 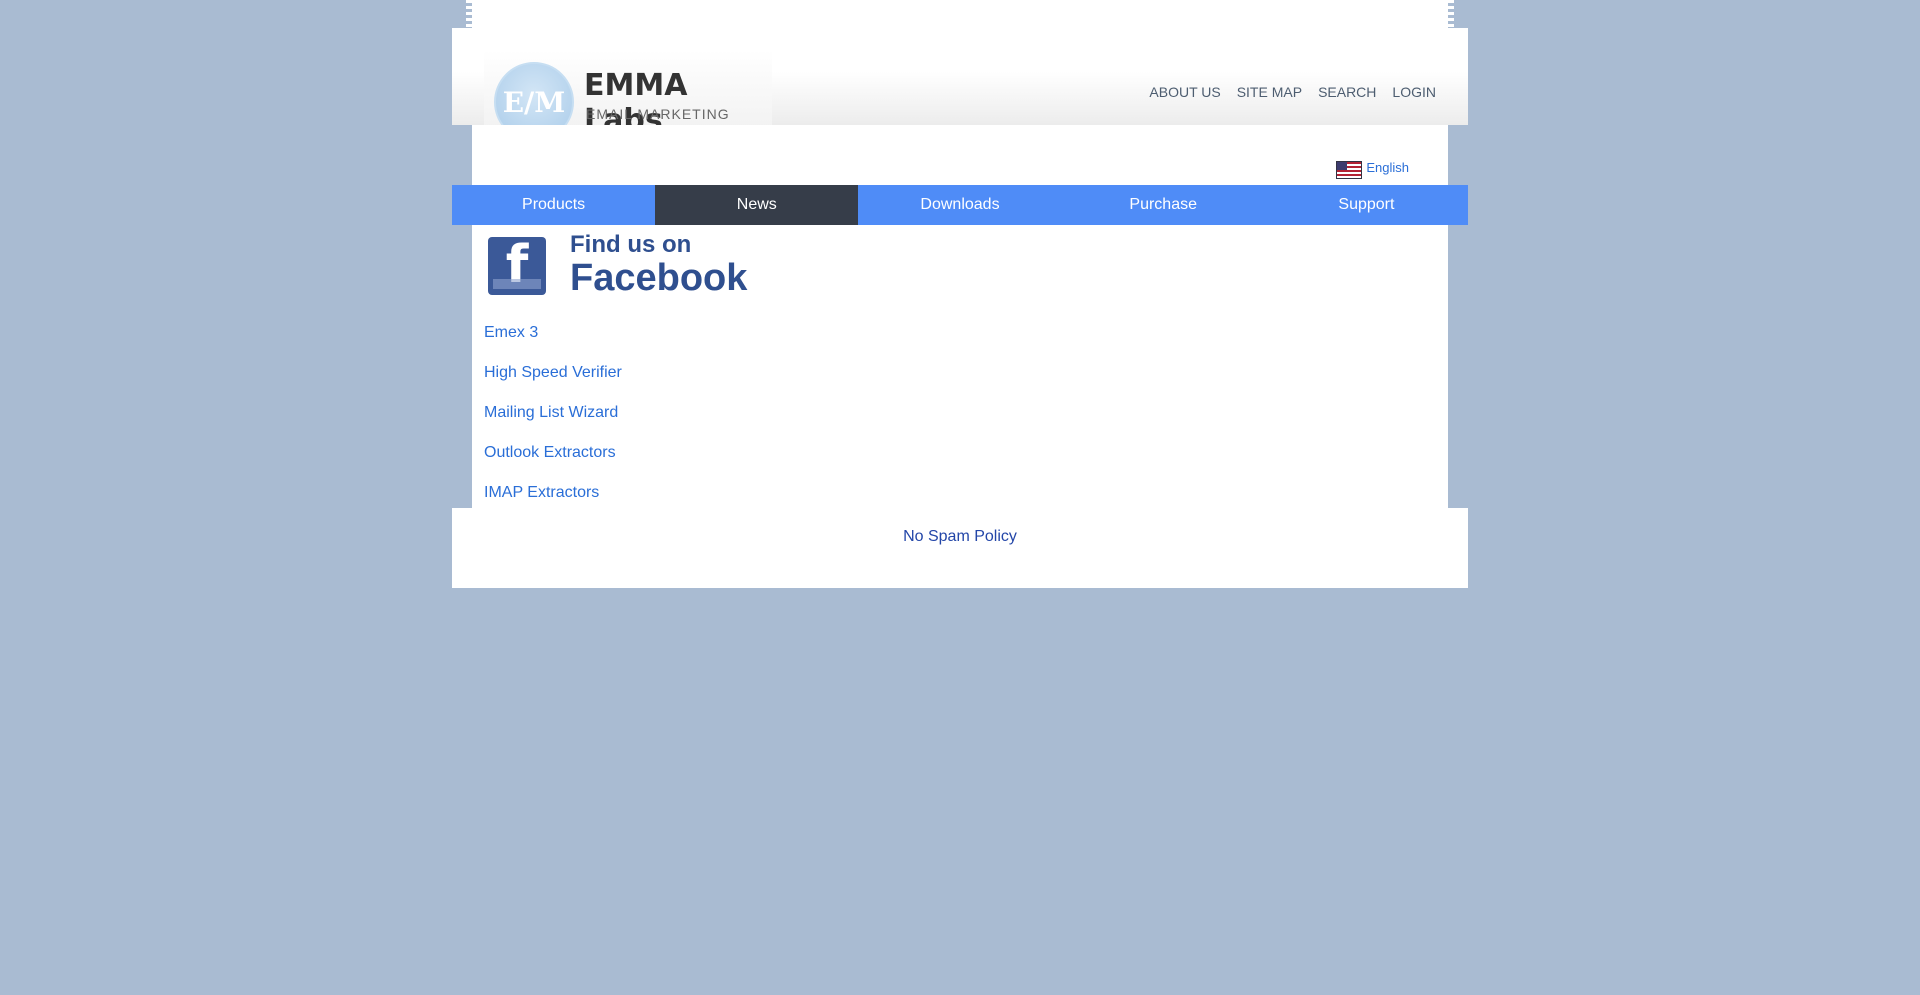 I want to click on top-nav: ABOUT US SITE MAP SEARCH LOGIN, so click(x=1292, y=92).